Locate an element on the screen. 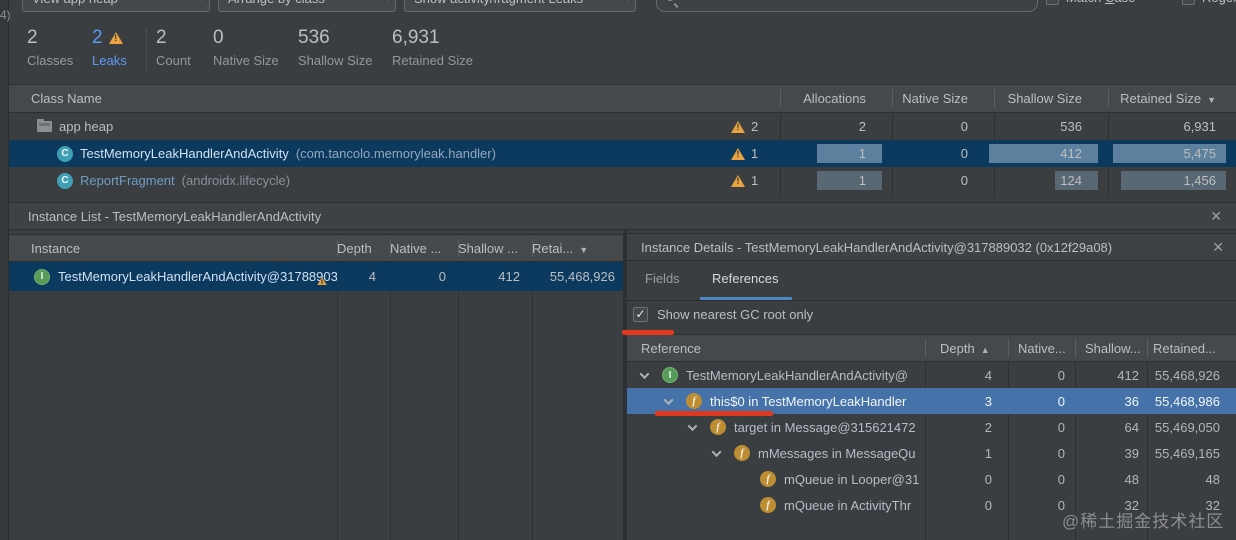 Image resolution: width=1236 pixels, height=540 pixels. class-package-label: (androidx.lifecycle) is located at coordinates (236, 180).